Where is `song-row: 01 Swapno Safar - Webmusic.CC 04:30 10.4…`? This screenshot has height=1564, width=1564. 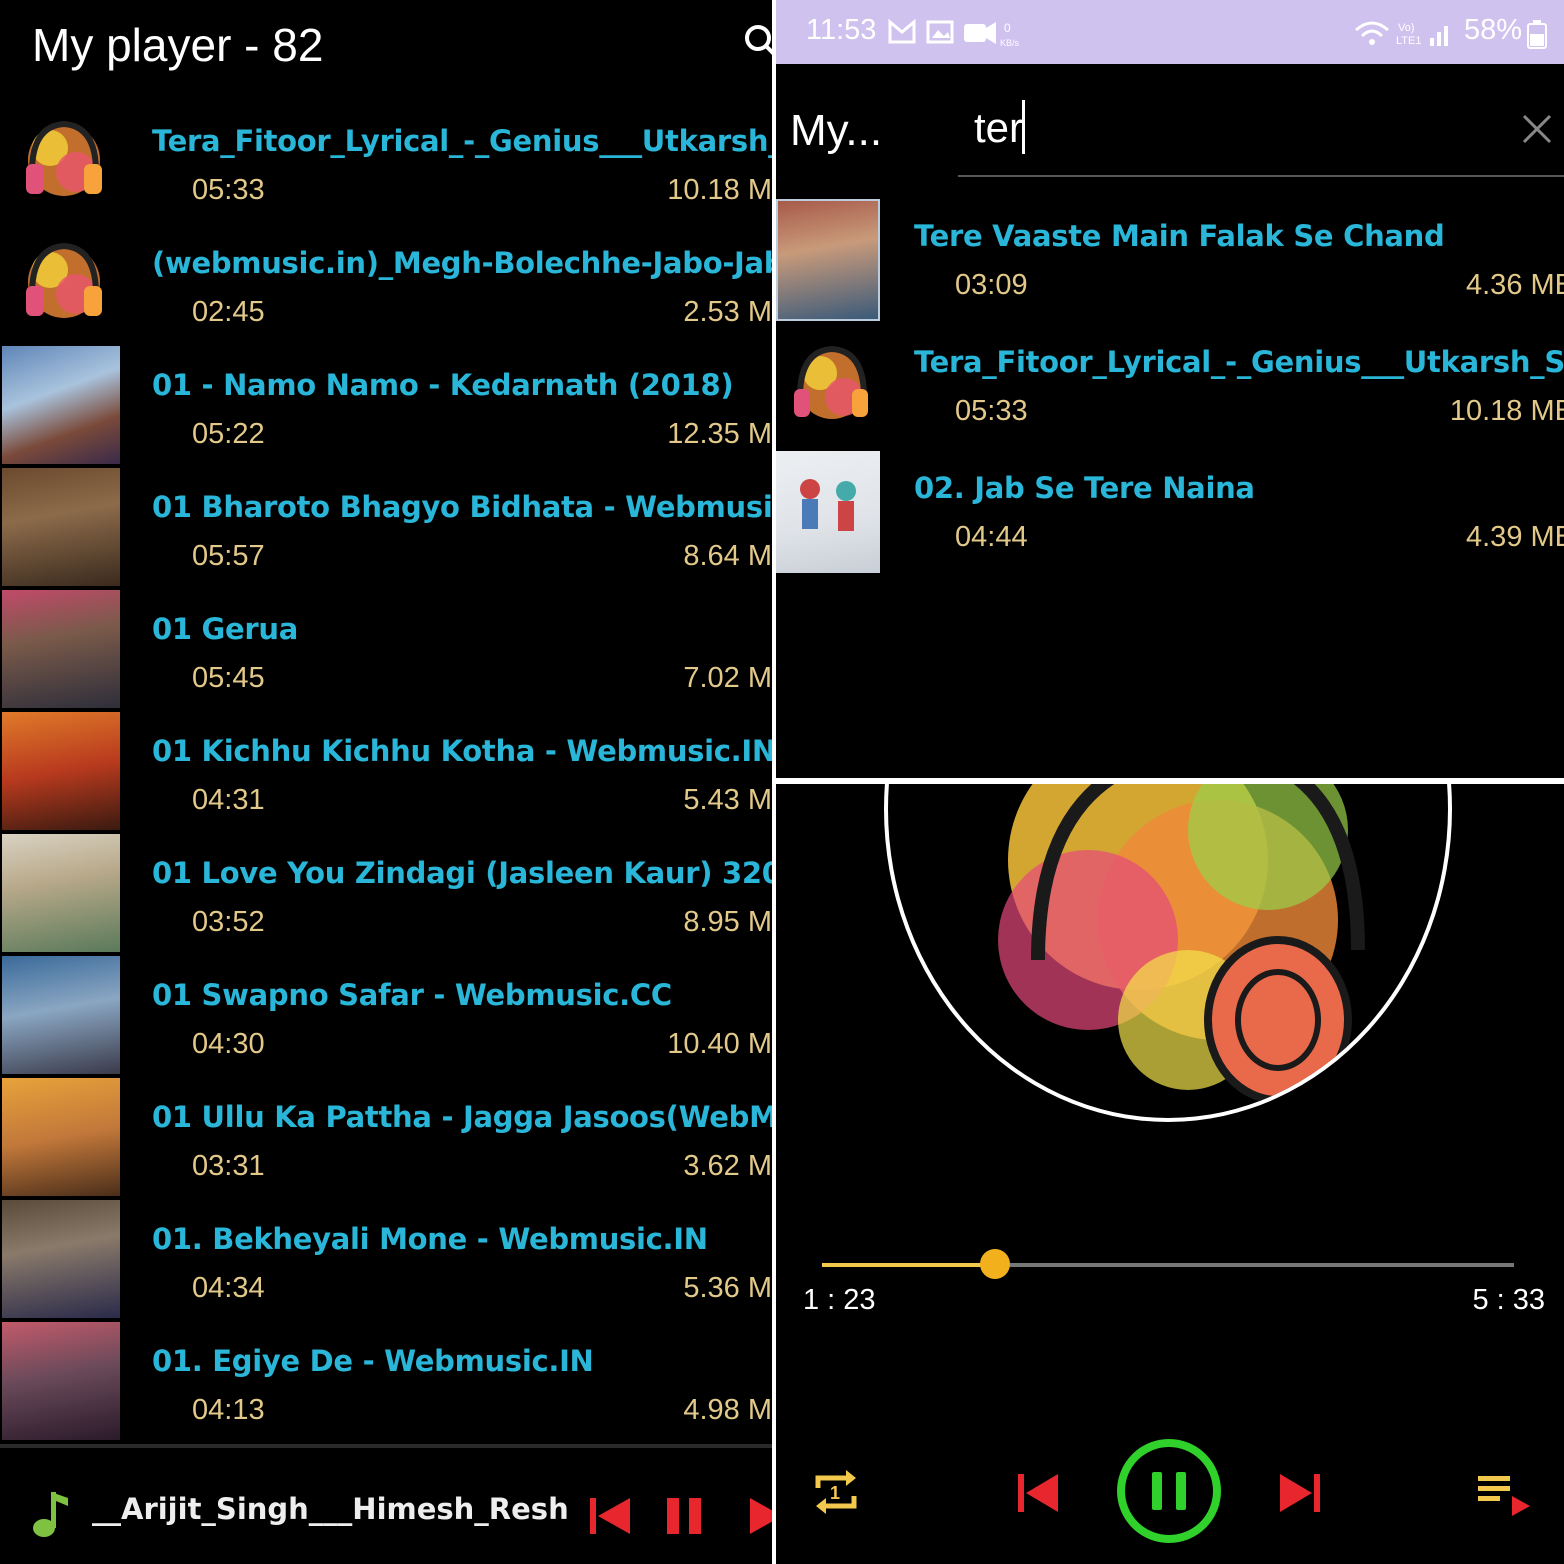
song-row: 01 Swapno Safar - Webmusic.CC 04:30 10.4… is located at coordinates (386, 1015).